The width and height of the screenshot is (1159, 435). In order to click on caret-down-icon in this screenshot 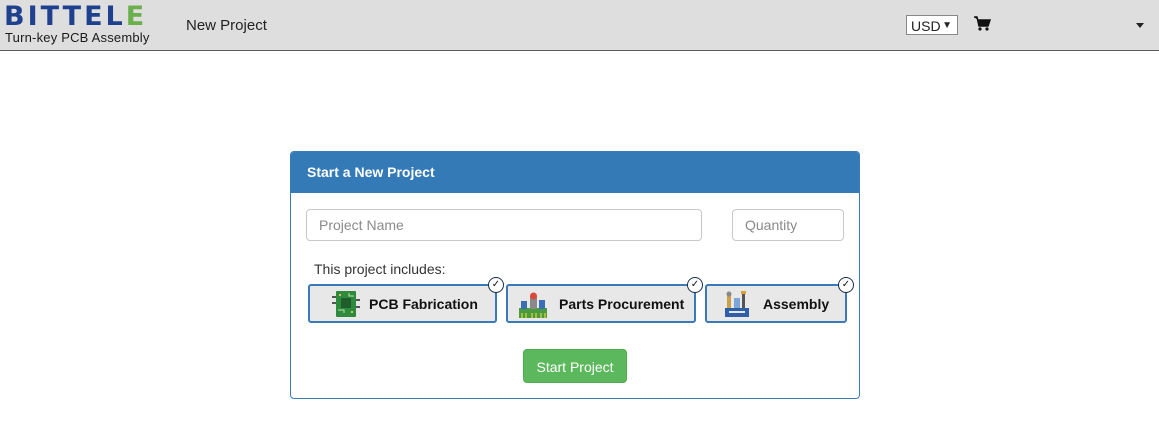, I will do `click(1140, 25)`.